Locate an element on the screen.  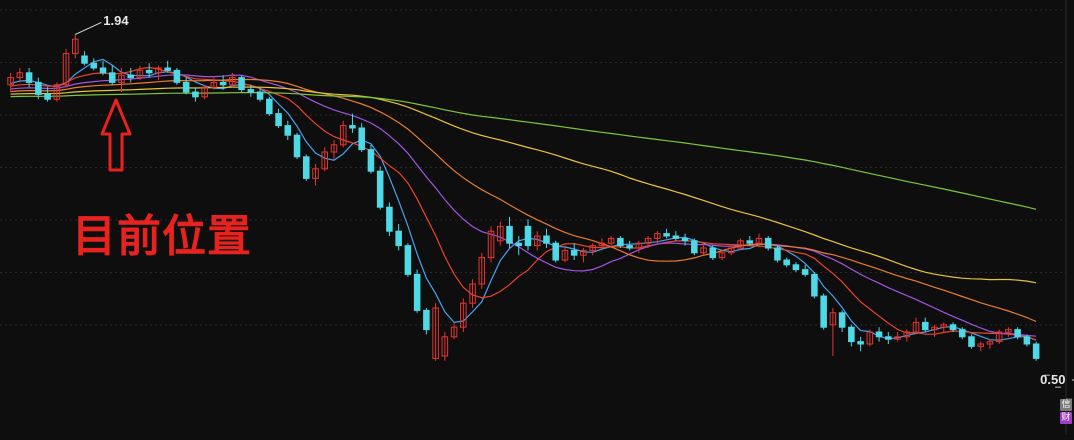
low-price-label: 0.50 is located at coordinates (1053, 379).